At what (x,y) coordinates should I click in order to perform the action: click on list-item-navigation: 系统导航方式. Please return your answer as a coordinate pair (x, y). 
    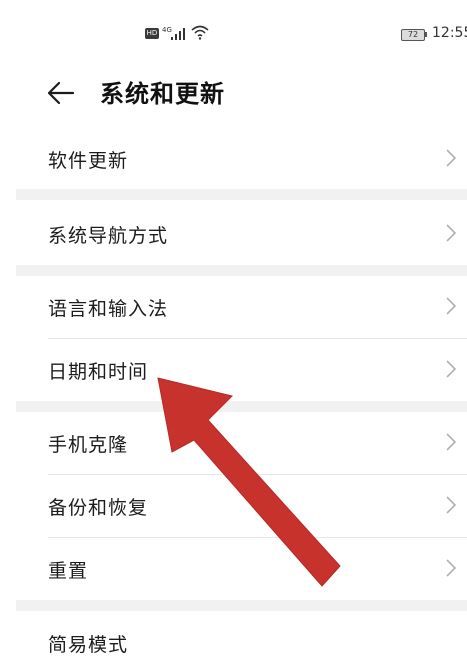
    Looking at the image, I should click on (233, 233).